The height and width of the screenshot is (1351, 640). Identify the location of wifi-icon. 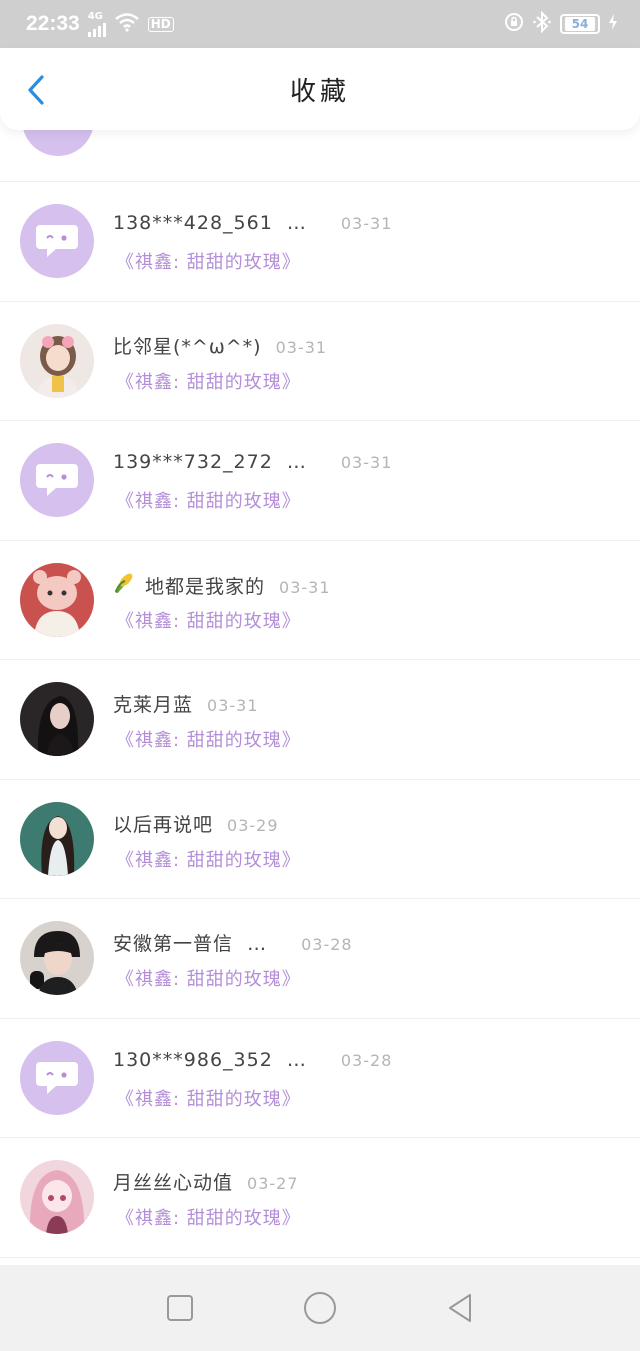
(127, 24).